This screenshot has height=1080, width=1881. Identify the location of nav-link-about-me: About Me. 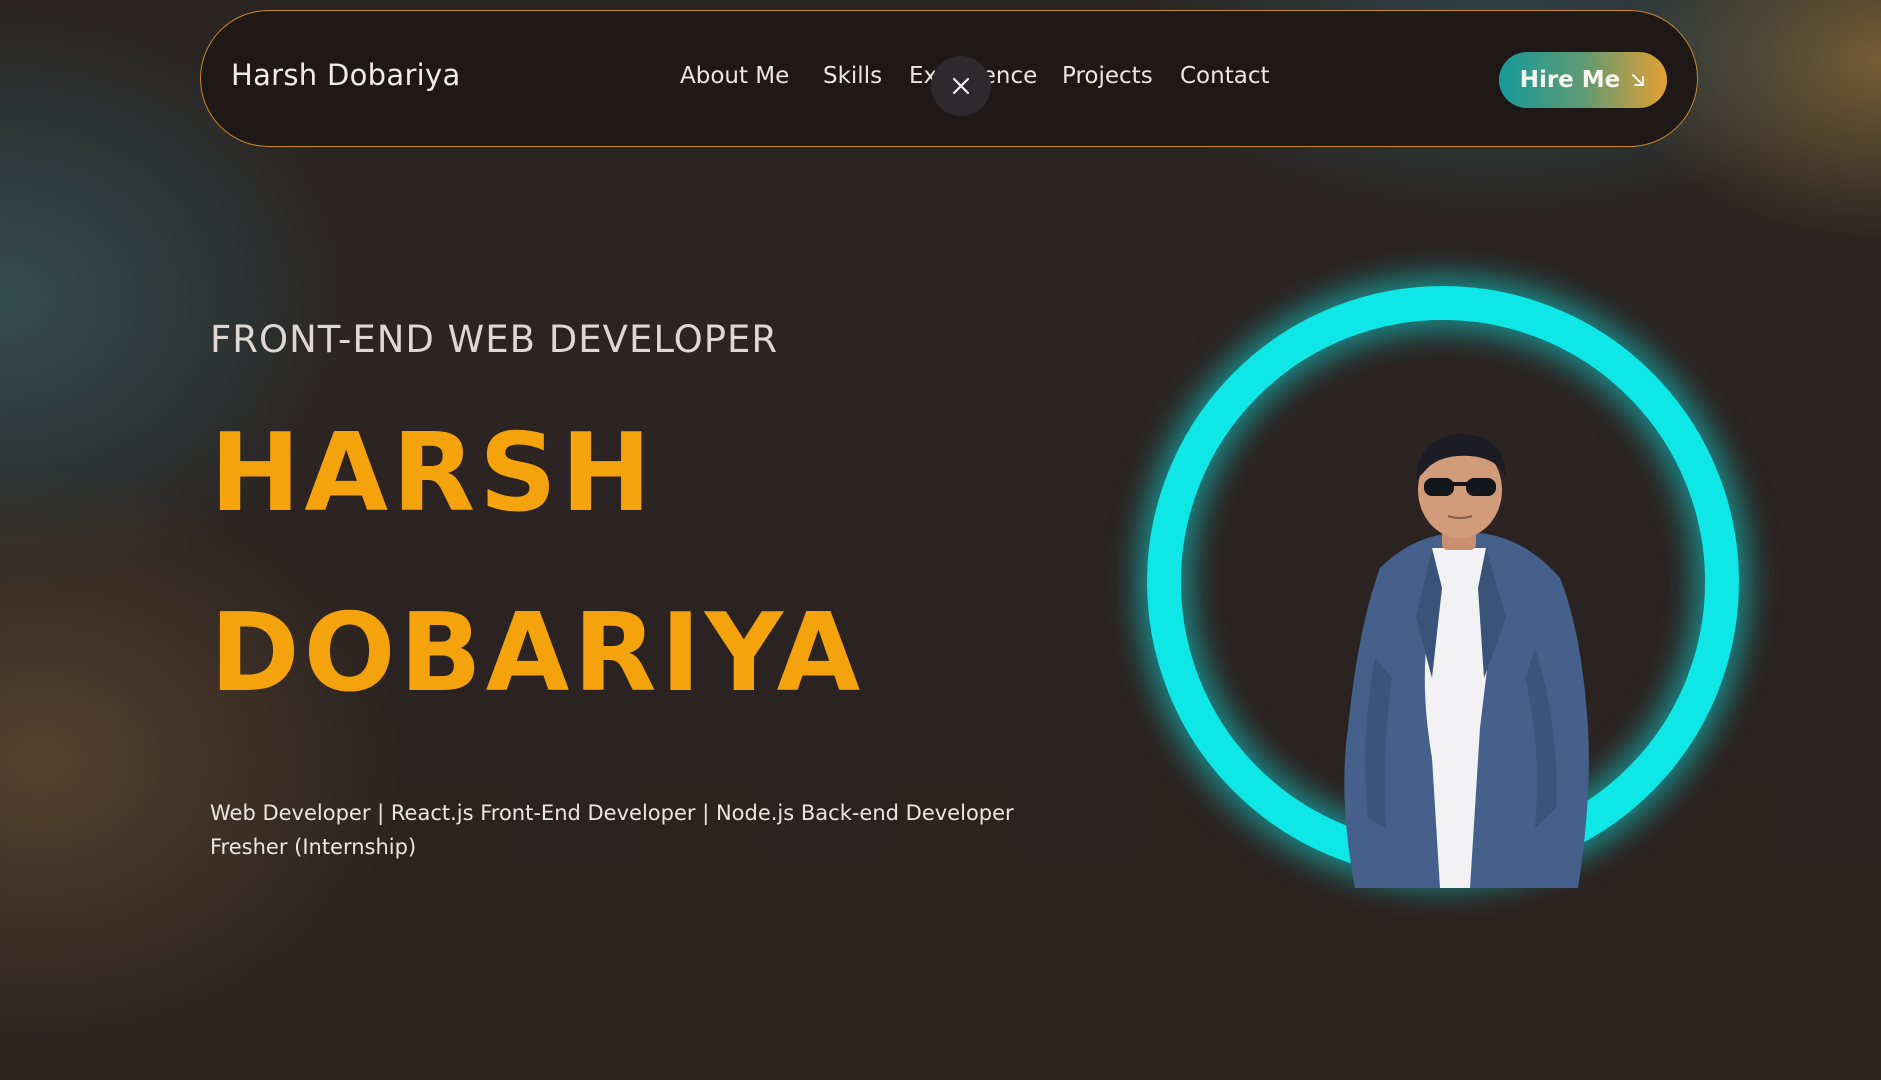
(734, 76).